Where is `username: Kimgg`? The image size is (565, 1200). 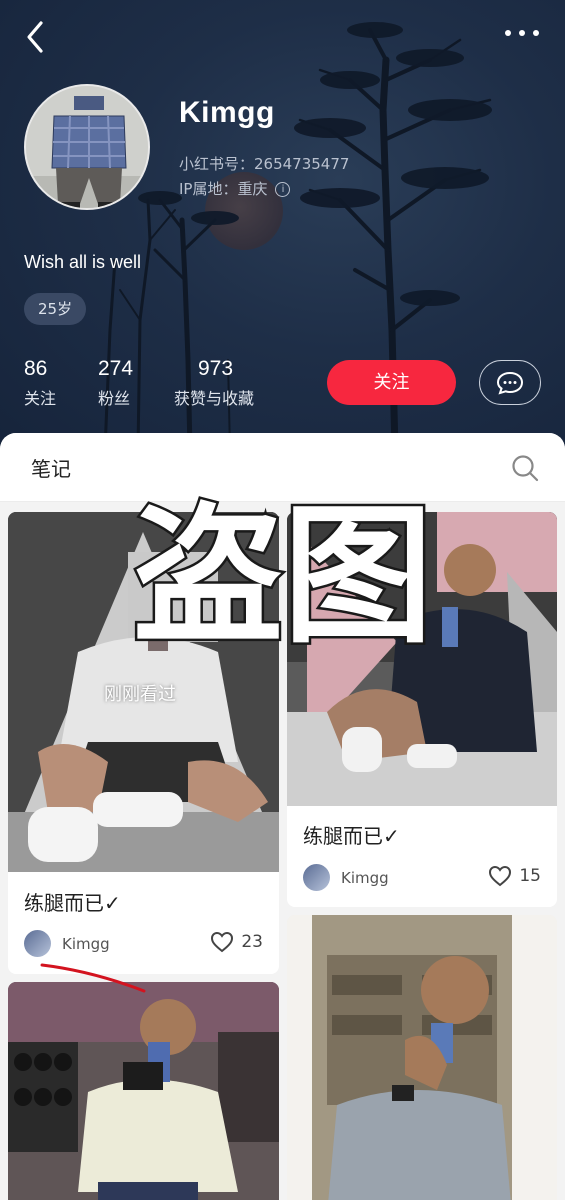
username: Kimgg is located at coordinates (227, 112).